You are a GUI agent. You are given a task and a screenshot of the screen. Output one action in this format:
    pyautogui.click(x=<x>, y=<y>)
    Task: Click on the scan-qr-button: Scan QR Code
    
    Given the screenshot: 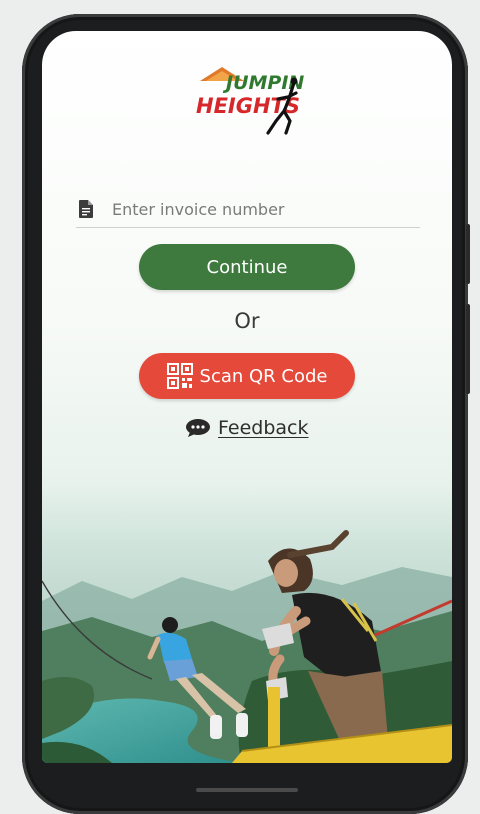 What is the action you would take?
    pyautogui.click(x=247, y=376)
    